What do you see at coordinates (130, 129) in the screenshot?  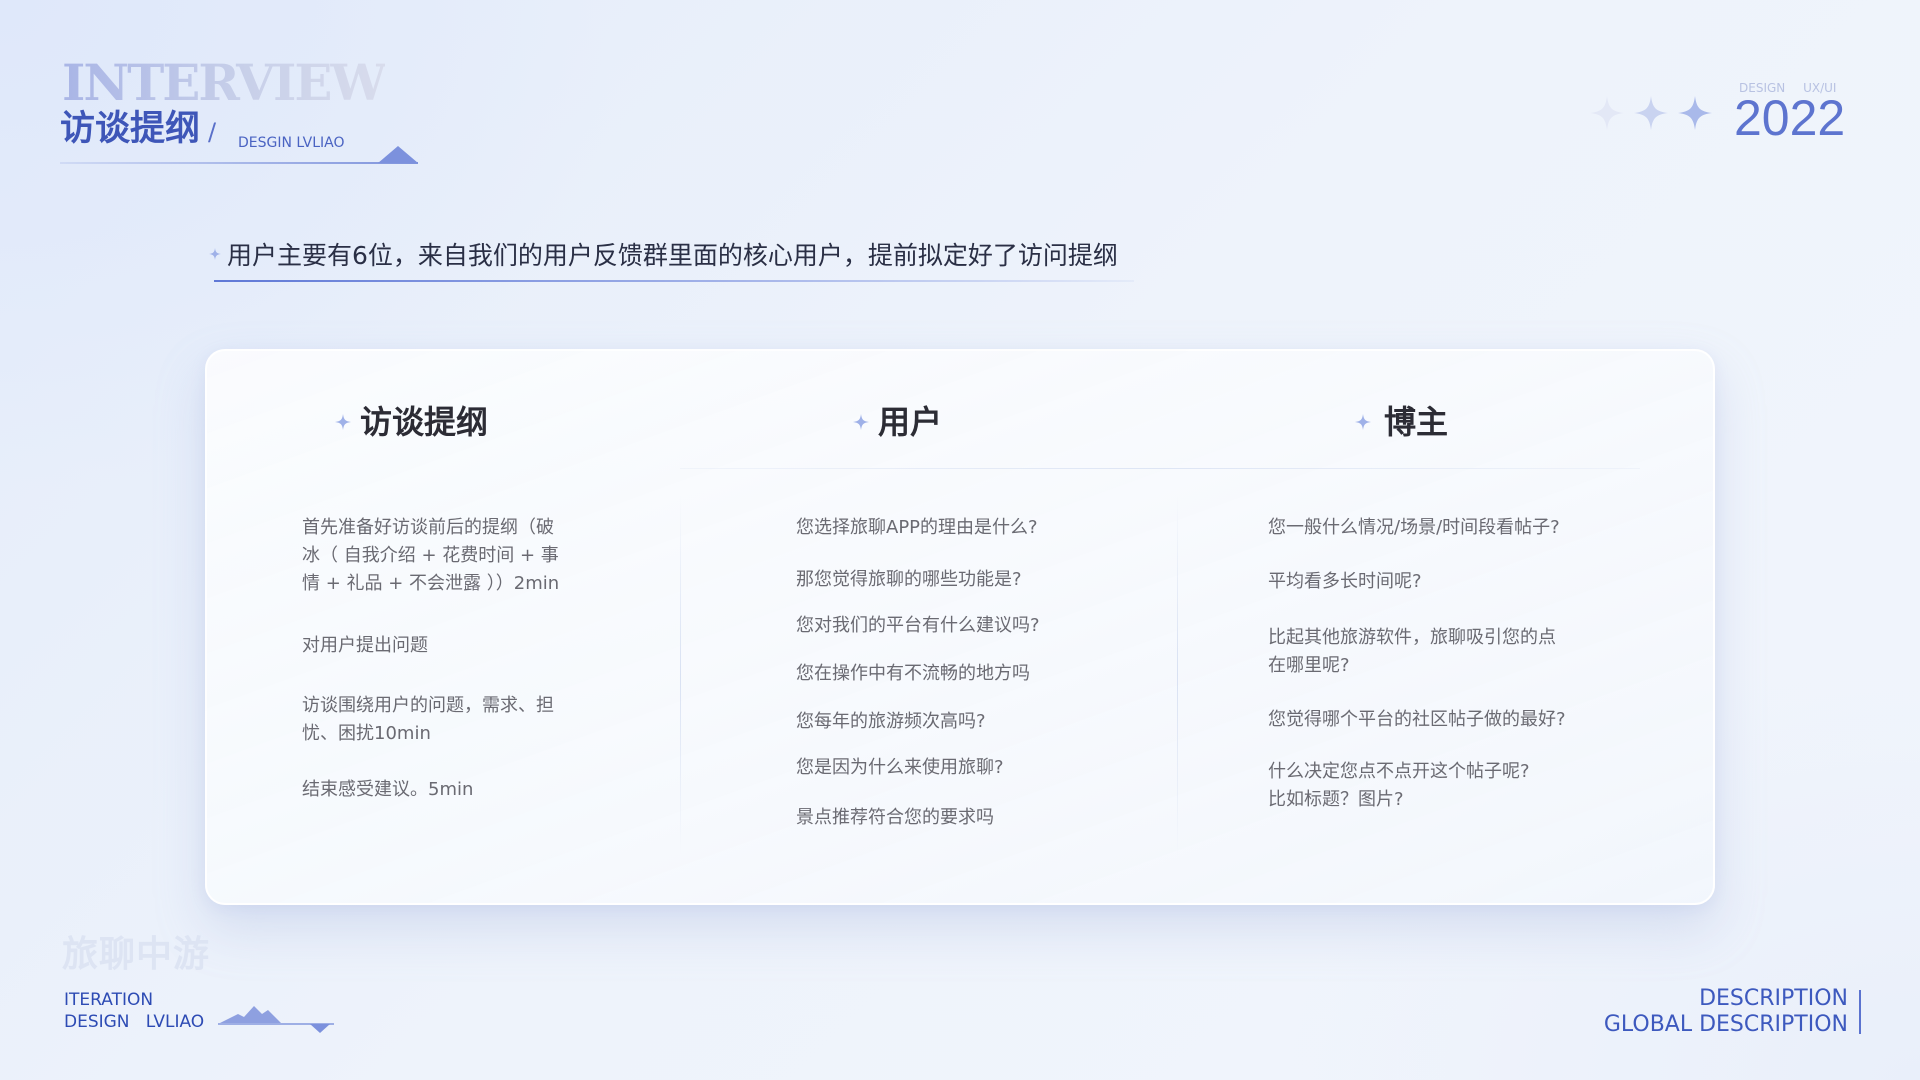 I see `header-title-cn: 访谈提纲` at bounding box center [130, 129].